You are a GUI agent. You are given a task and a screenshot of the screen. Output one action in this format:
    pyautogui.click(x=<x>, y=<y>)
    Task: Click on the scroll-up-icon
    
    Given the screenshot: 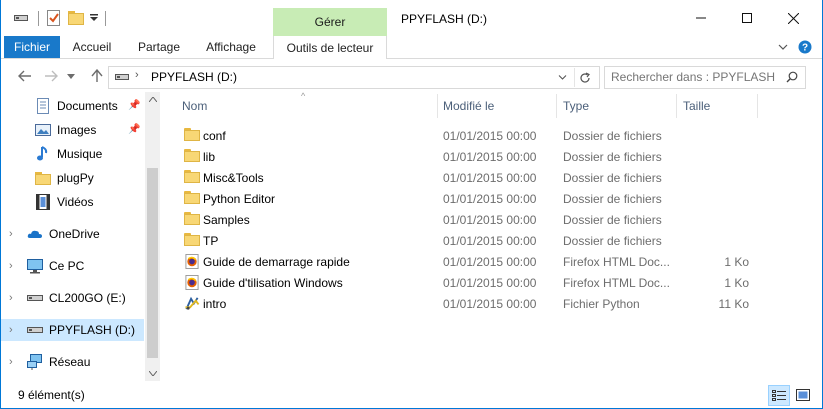 What is the action you would take?
    pyautogui.click(x=152, y=99)
    